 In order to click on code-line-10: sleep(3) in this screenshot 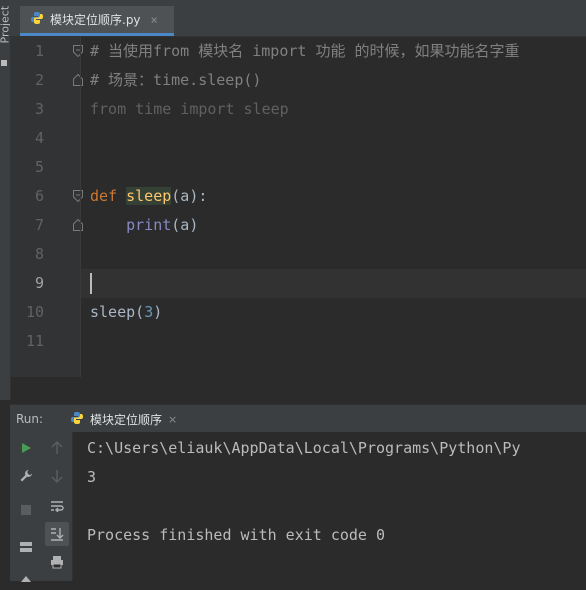, I will do `click(126, 312)`.